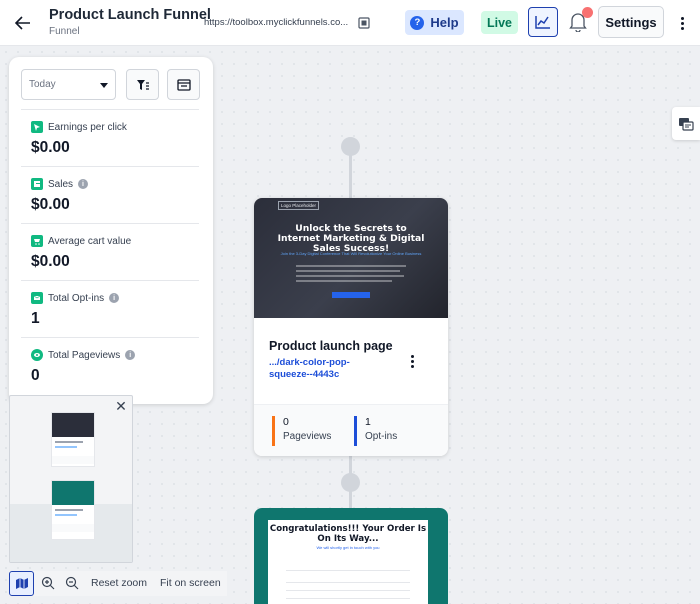 The width and height of the screenshot is (700, 604). What do you see at coordinates (37, 127) in the screenshot?
I see `cursor-icon` at bounding box center [37, 127].